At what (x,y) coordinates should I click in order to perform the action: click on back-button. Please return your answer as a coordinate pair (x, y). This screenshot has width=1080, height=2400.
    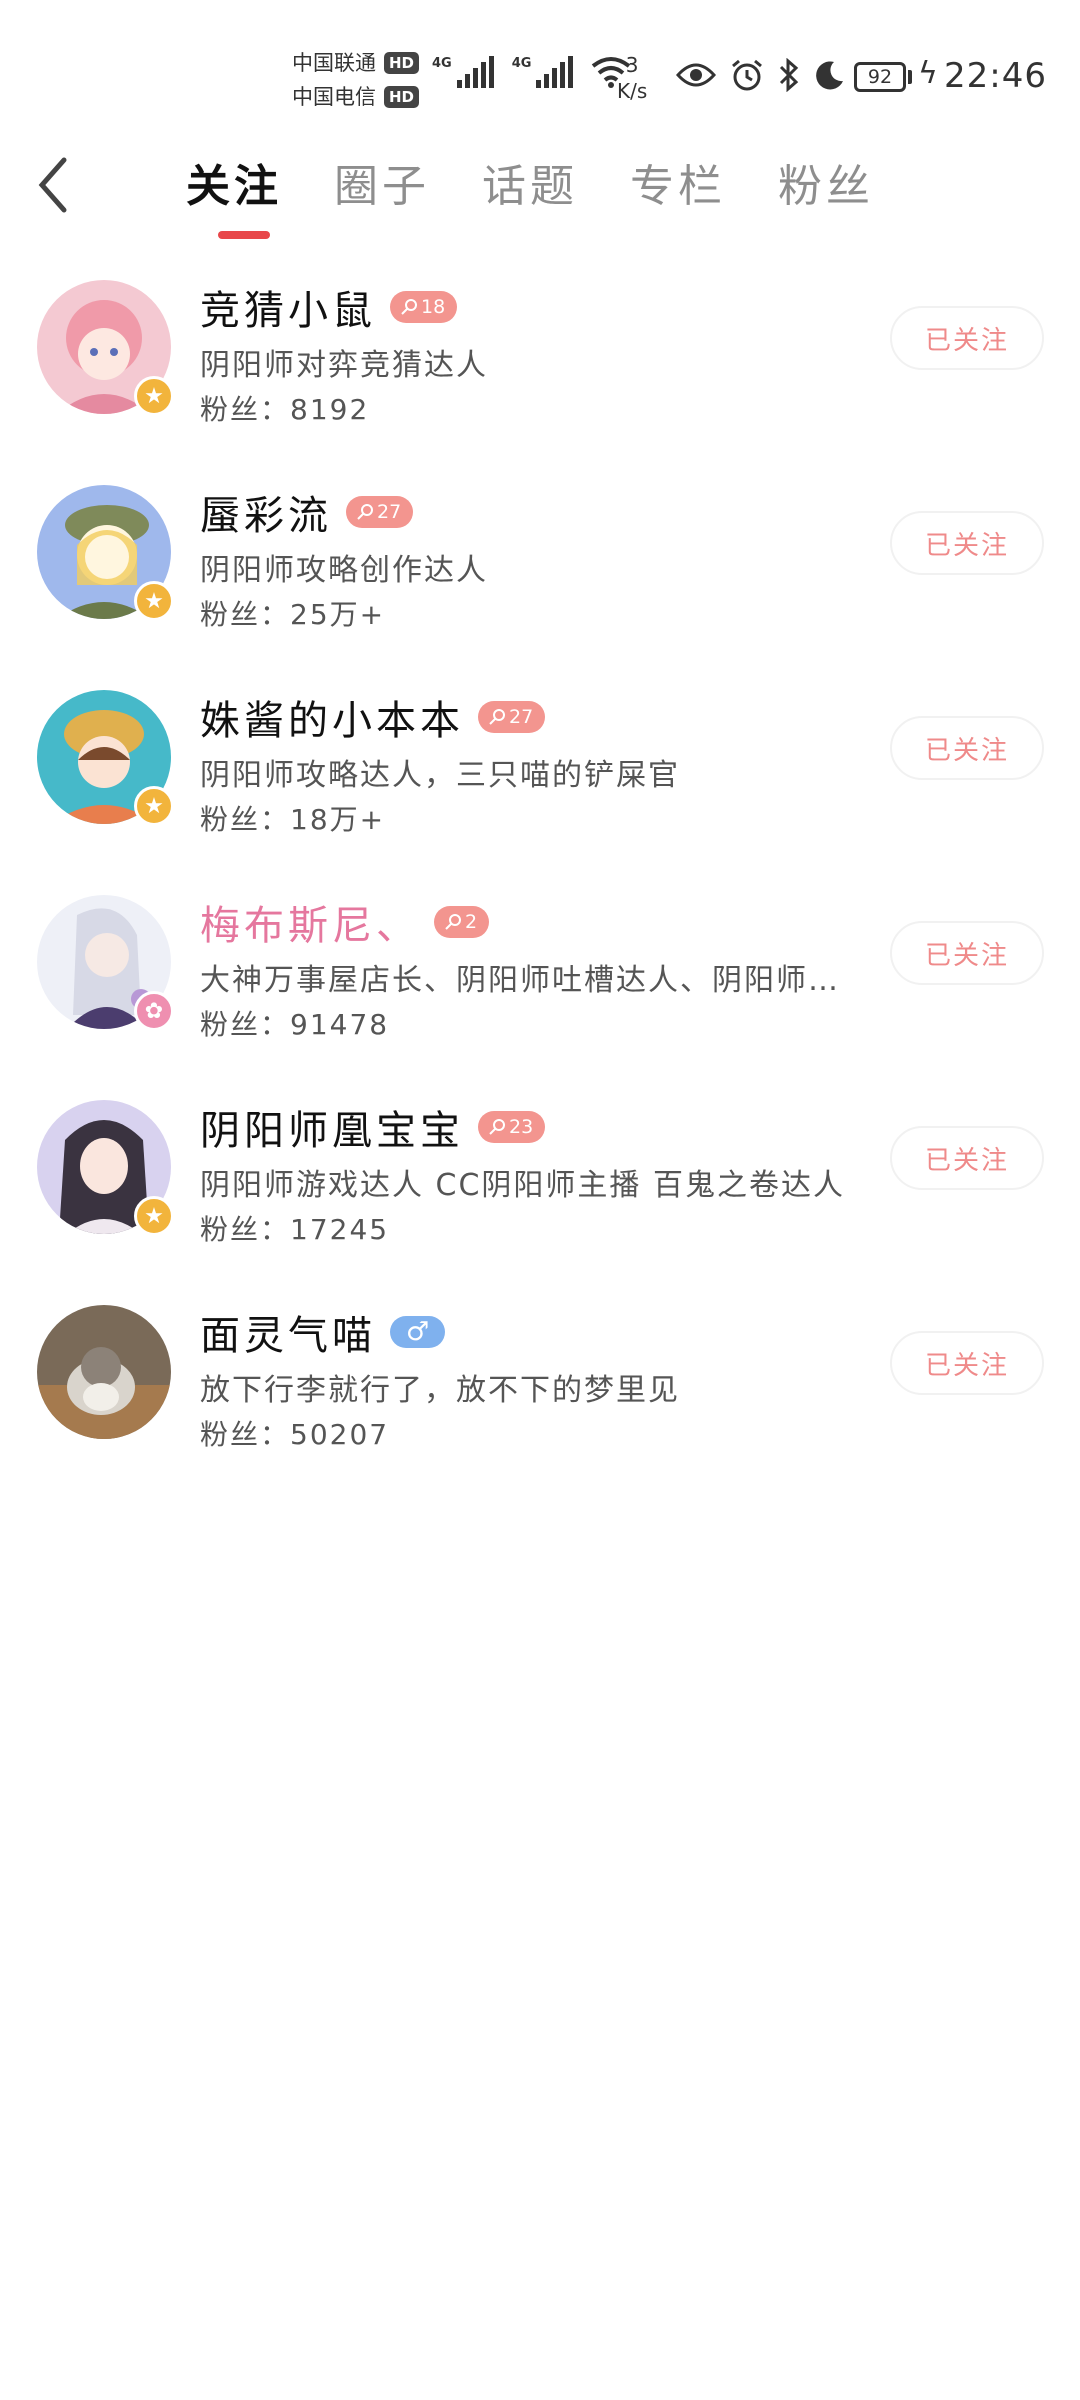
    Looking at the image, I should click on (64, 185).